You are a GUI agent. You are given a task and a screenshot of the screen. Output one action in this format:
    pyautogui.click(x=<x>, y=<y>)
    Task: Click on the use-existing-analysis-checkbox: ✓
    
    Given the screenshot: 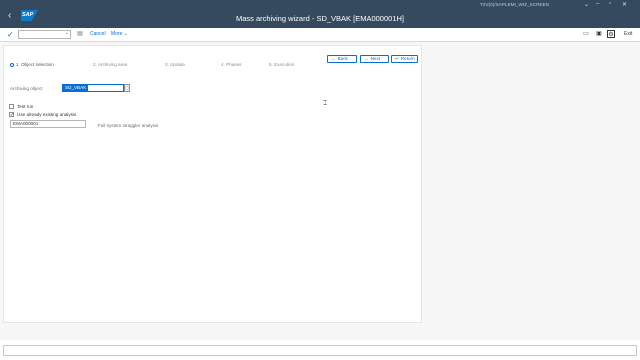 What is the action you would take?
    pyautogui.click(x=12, y=115)
    